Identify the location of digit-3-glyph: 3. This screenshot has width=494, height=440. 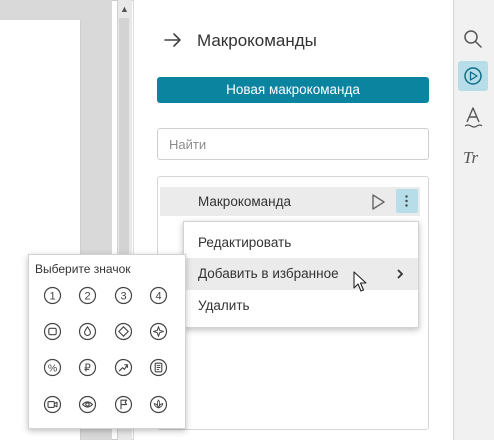
(123, 297).